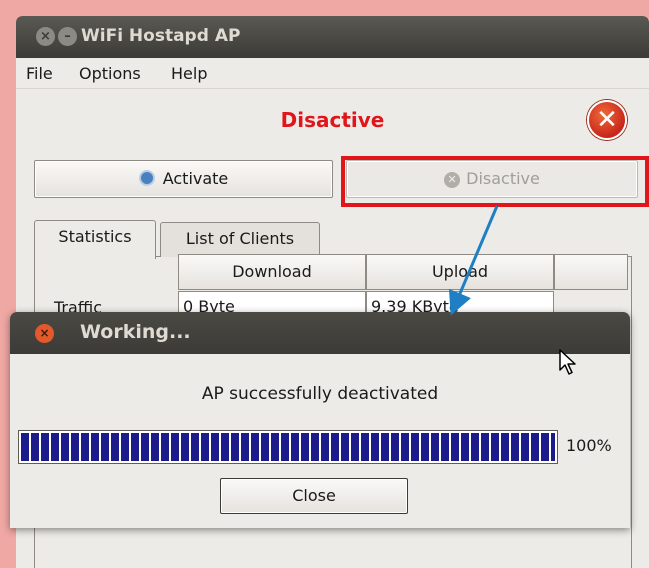 The image size is (649, 568). What do you see at coordinates (332, 73) in the screenshot?
I see `menu-bar: File Options Help` at bounding box center [332, 73].